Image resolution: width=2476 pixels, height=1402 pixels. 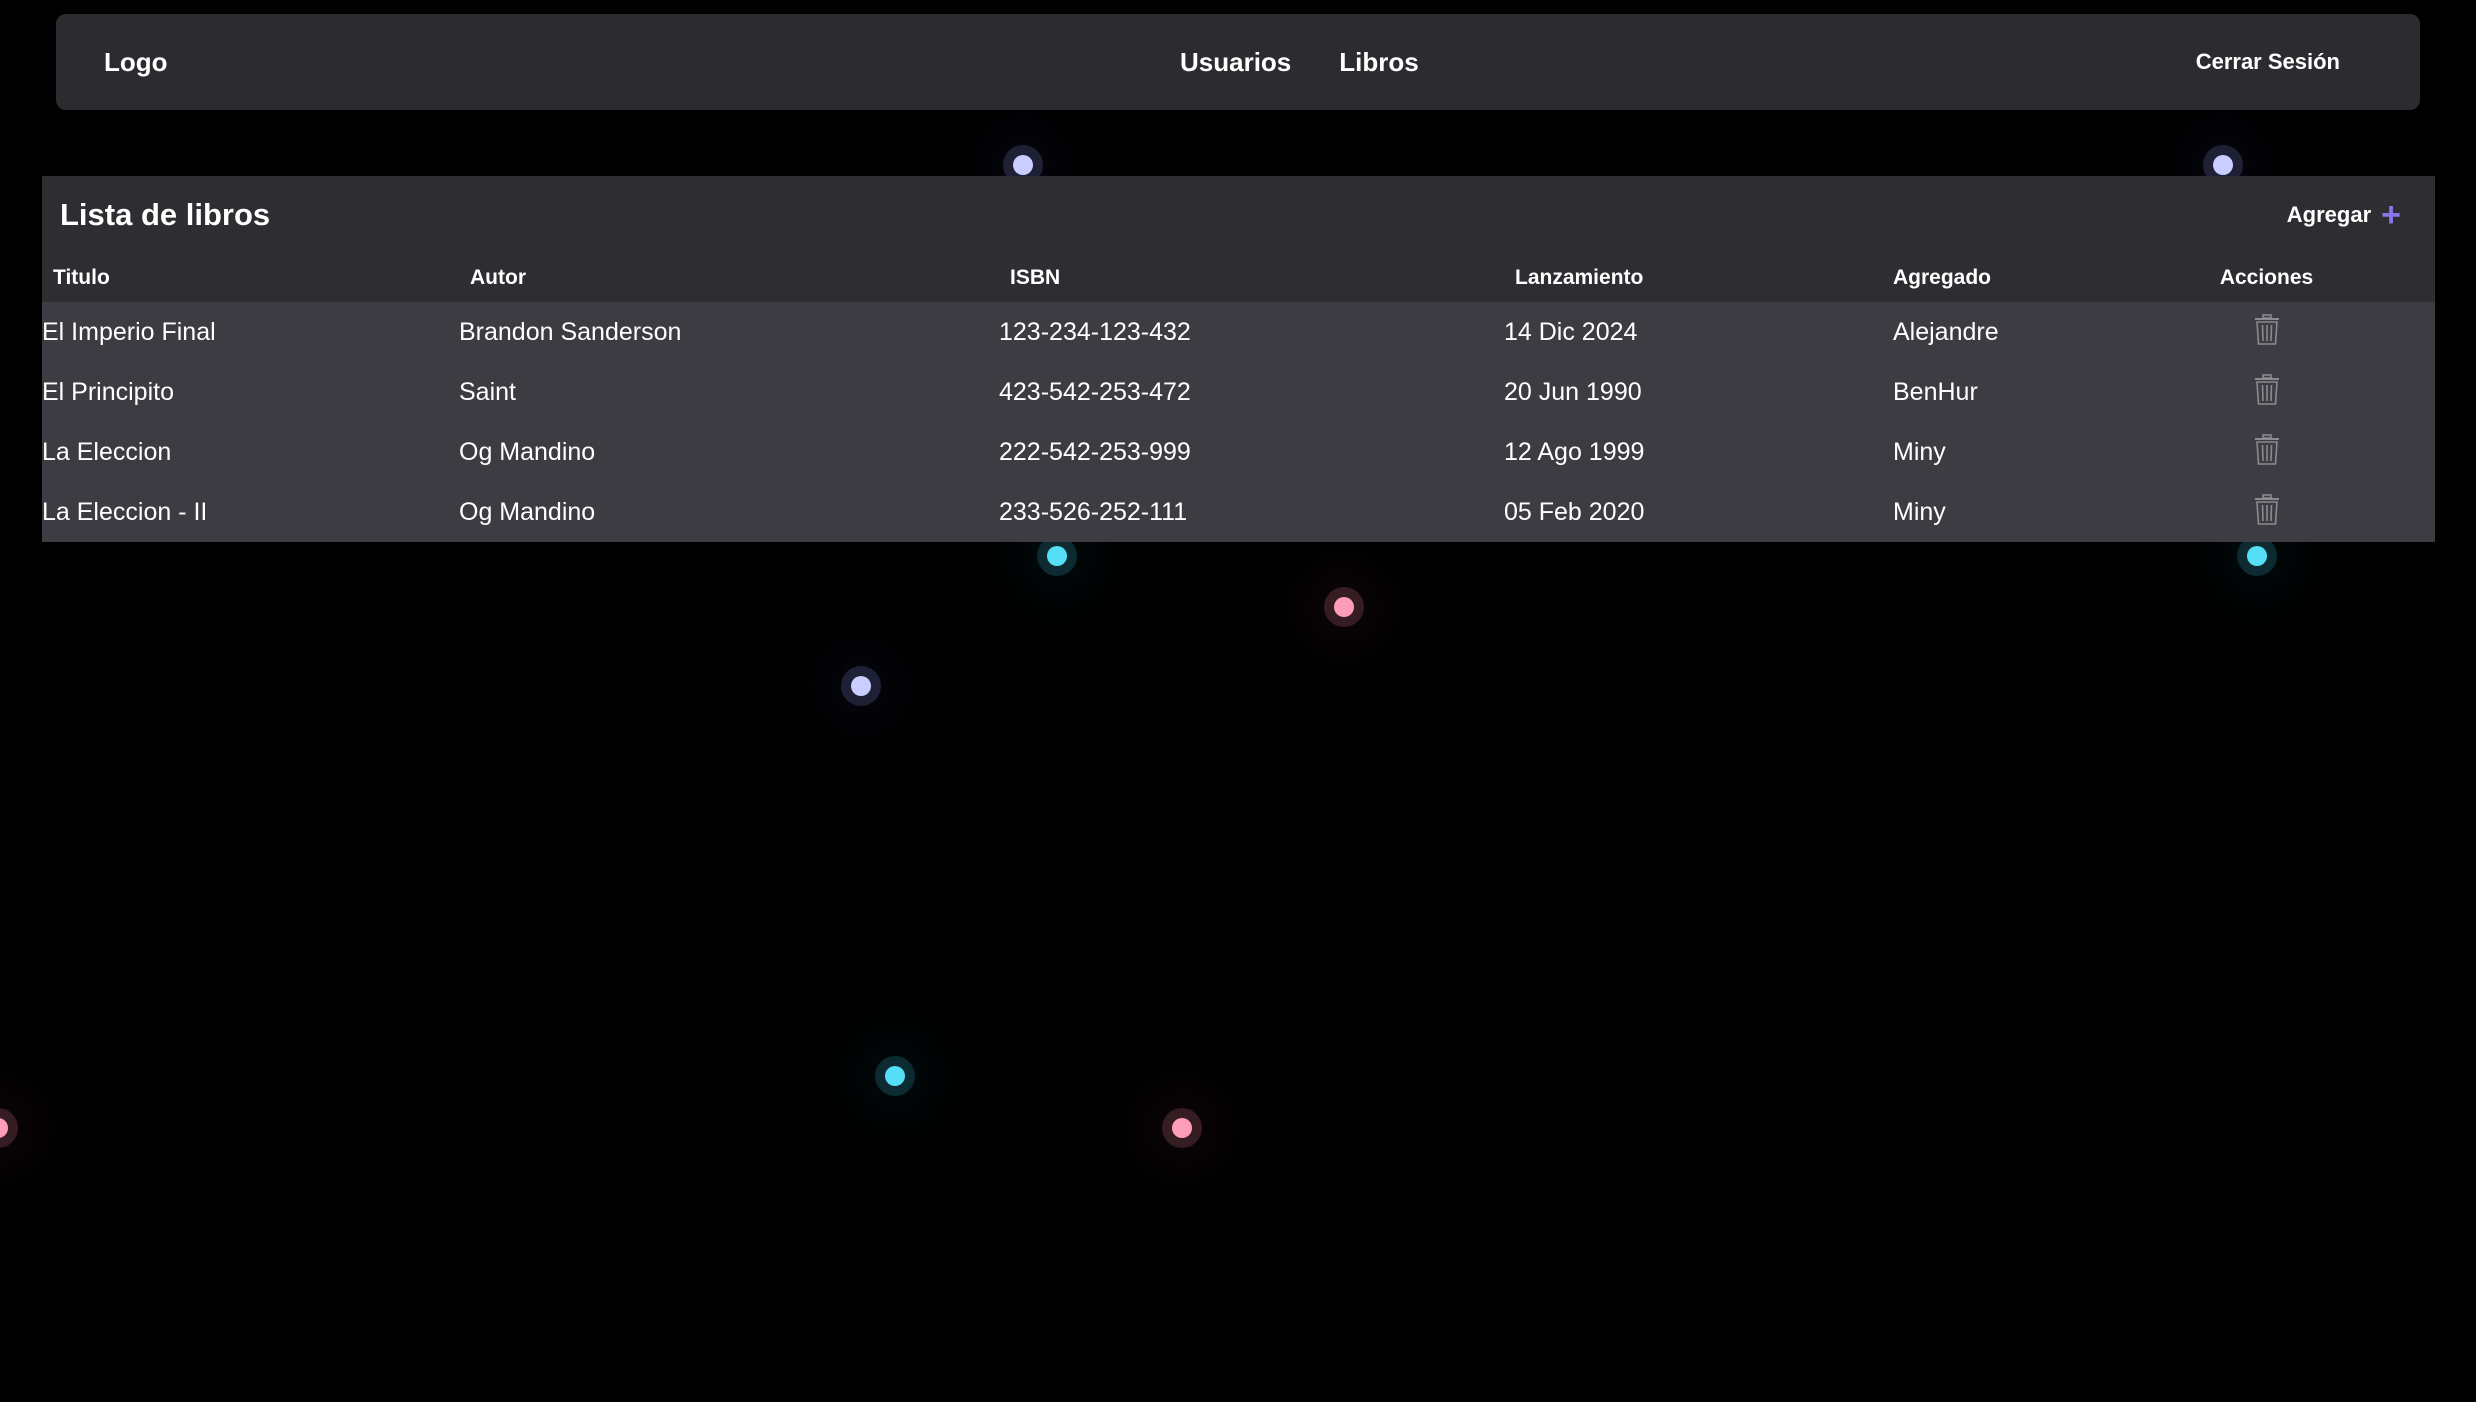 I want to click on cell-lanzamiento: 20 Jun 1990, so click(x=1573, y=391).